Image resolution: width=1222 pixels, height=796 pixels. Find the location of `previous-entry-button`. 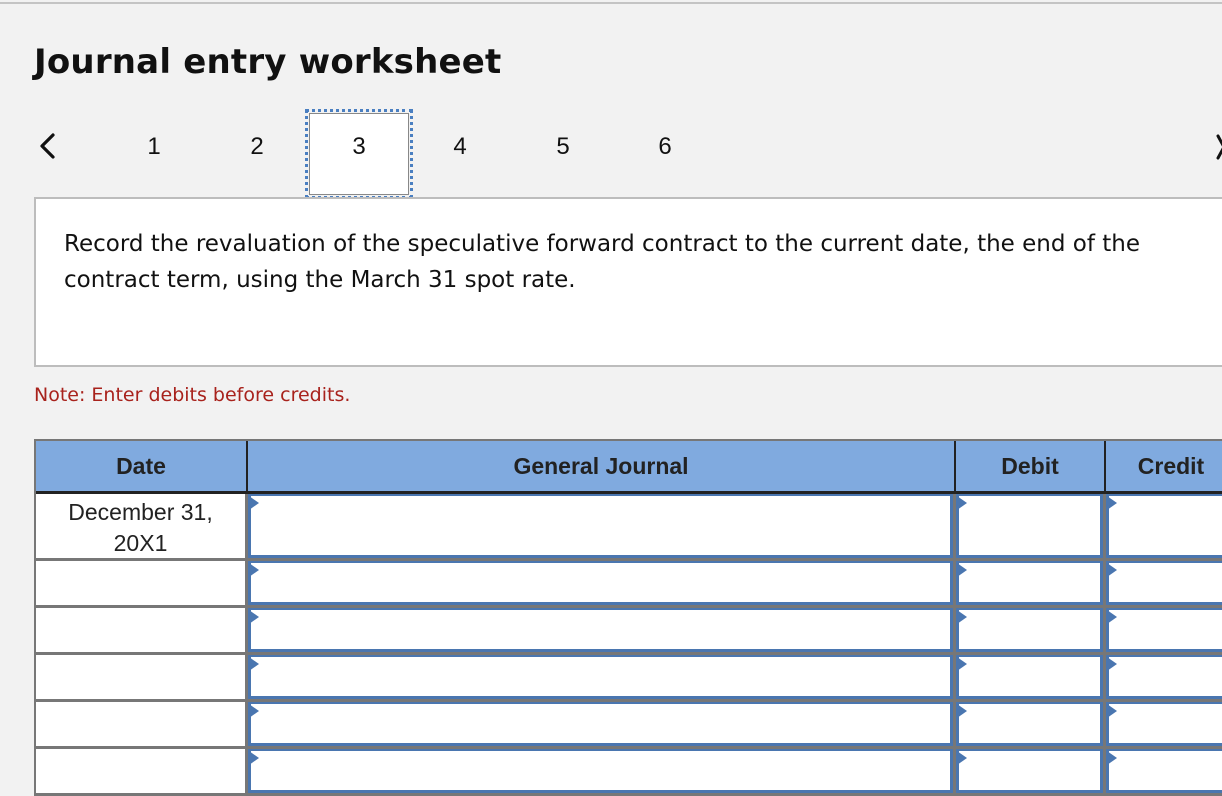

previous-entry-button is located at coordinates (48, 146).